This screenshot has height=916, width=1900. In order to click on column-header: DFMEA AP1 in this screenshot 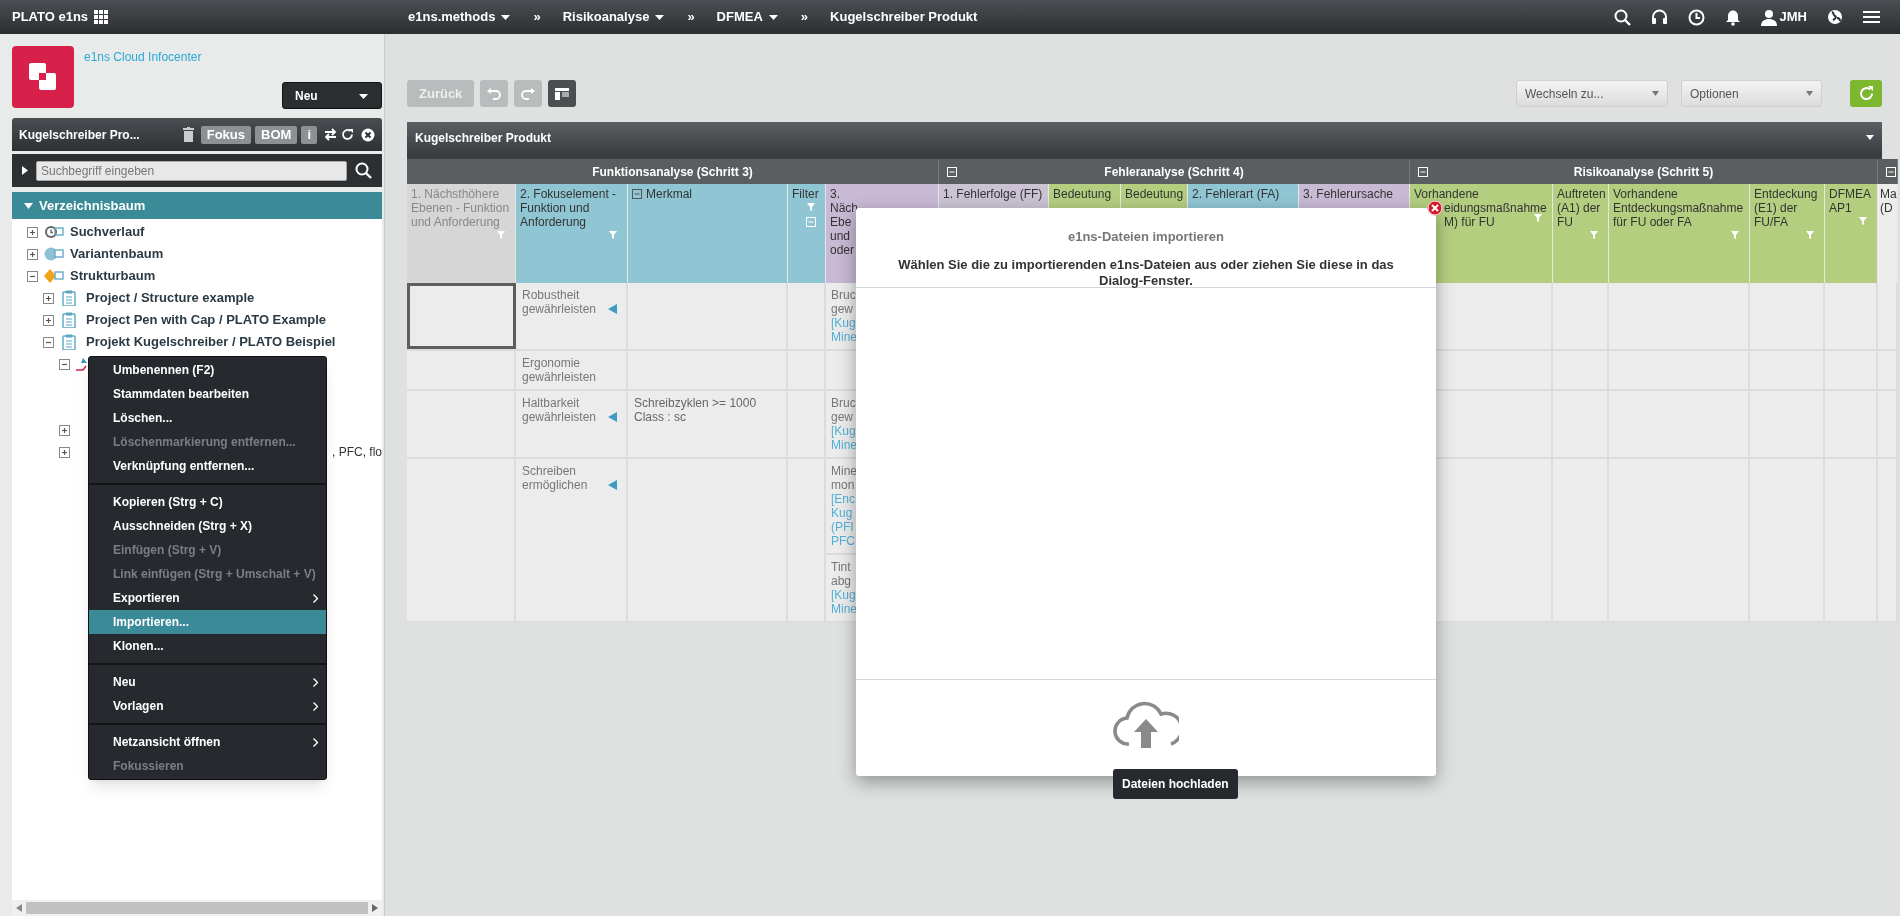, I will do `click(1851, 233)`.